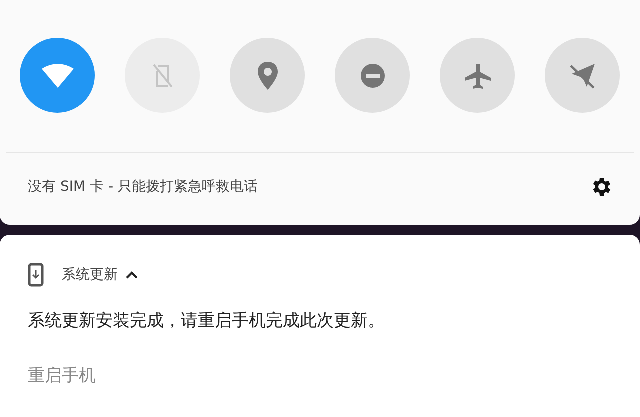  What do you see at coordinates (57, 75) in the screenshot?
I see `wifi-icon` at bounding box center [57, 75].